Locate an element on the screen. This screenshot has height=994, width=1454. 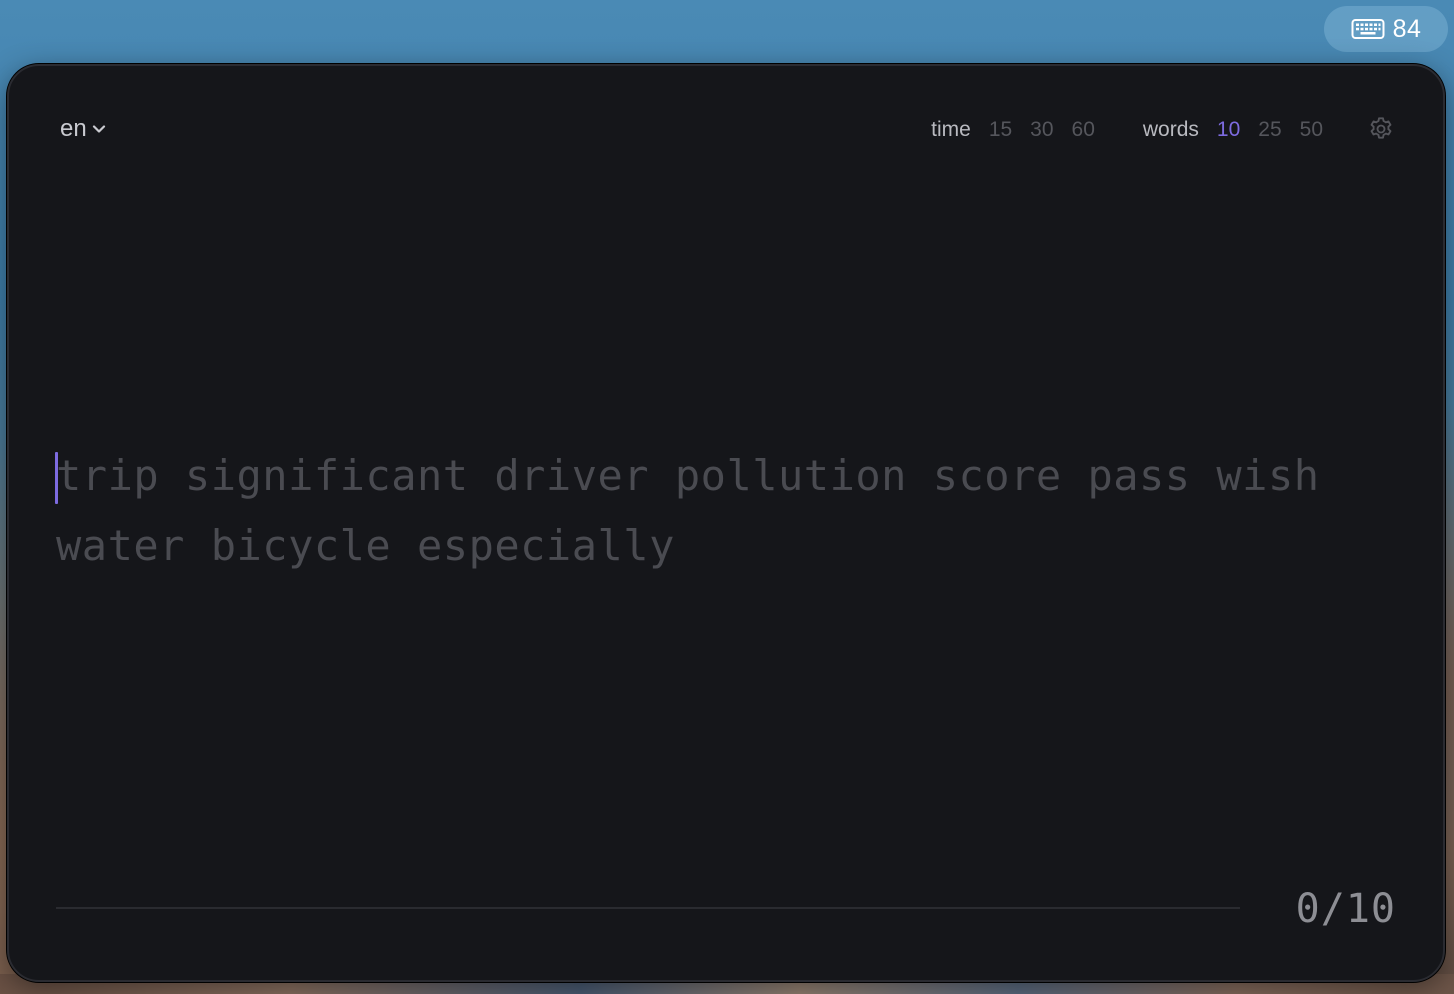
language-select: en is located at coordinates (83, 129).